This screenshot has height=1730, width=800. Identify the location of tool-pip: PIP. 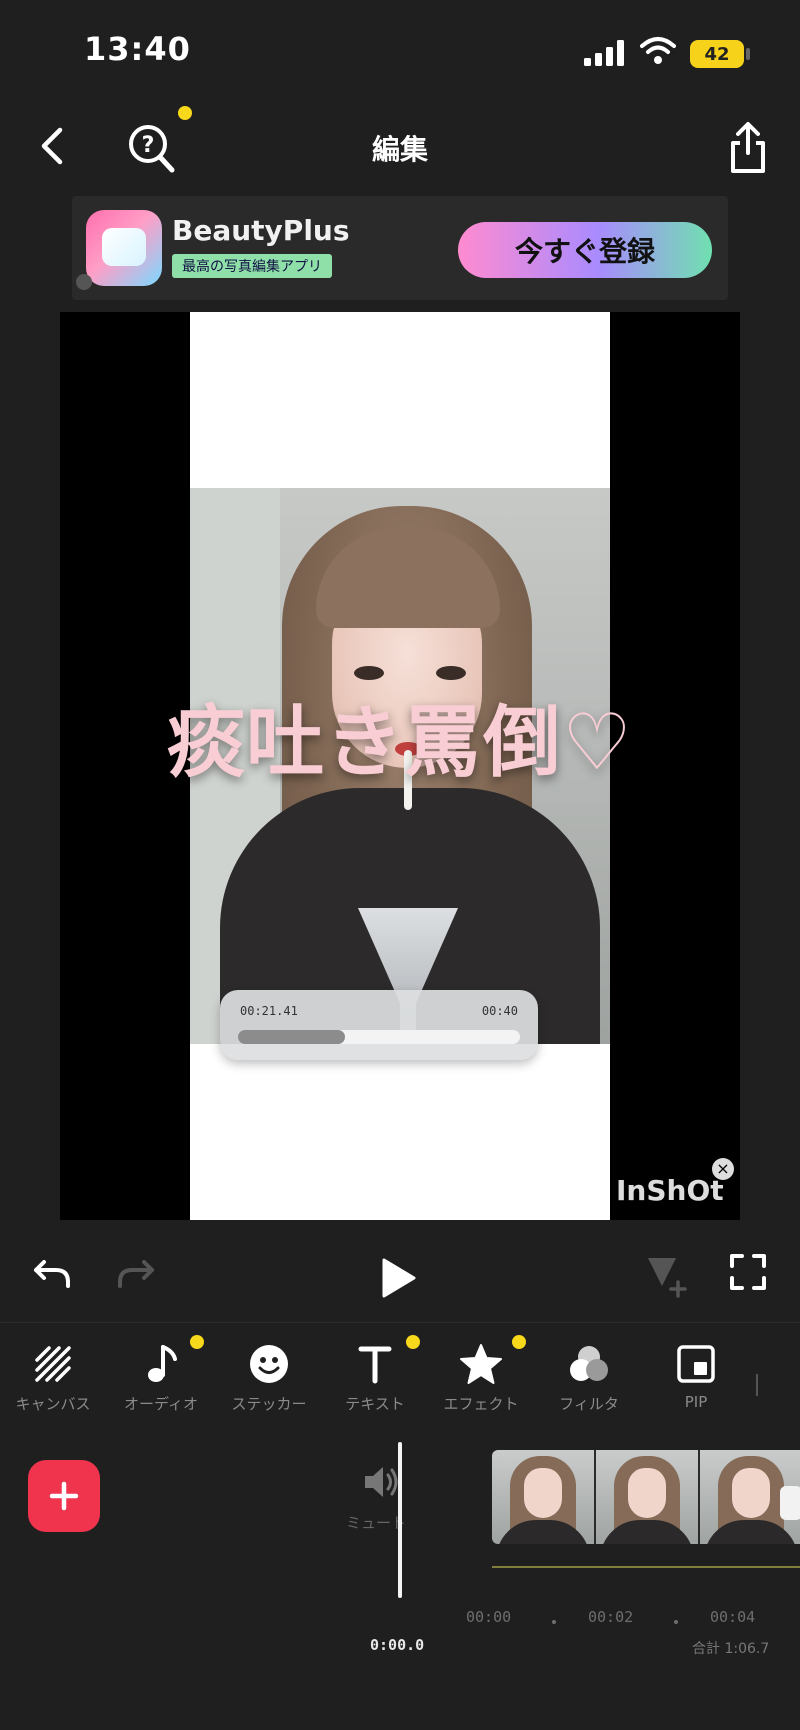
(696, 1374).